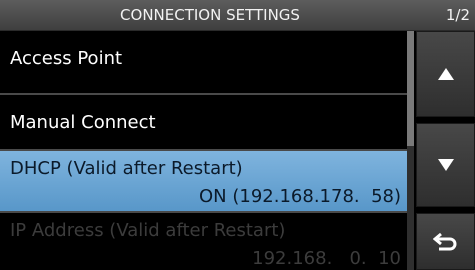  Describe the element at coordinates (148, 230) in the screenshot. I see `list-item-label: IP Address (Valid after Restart)` at that location.